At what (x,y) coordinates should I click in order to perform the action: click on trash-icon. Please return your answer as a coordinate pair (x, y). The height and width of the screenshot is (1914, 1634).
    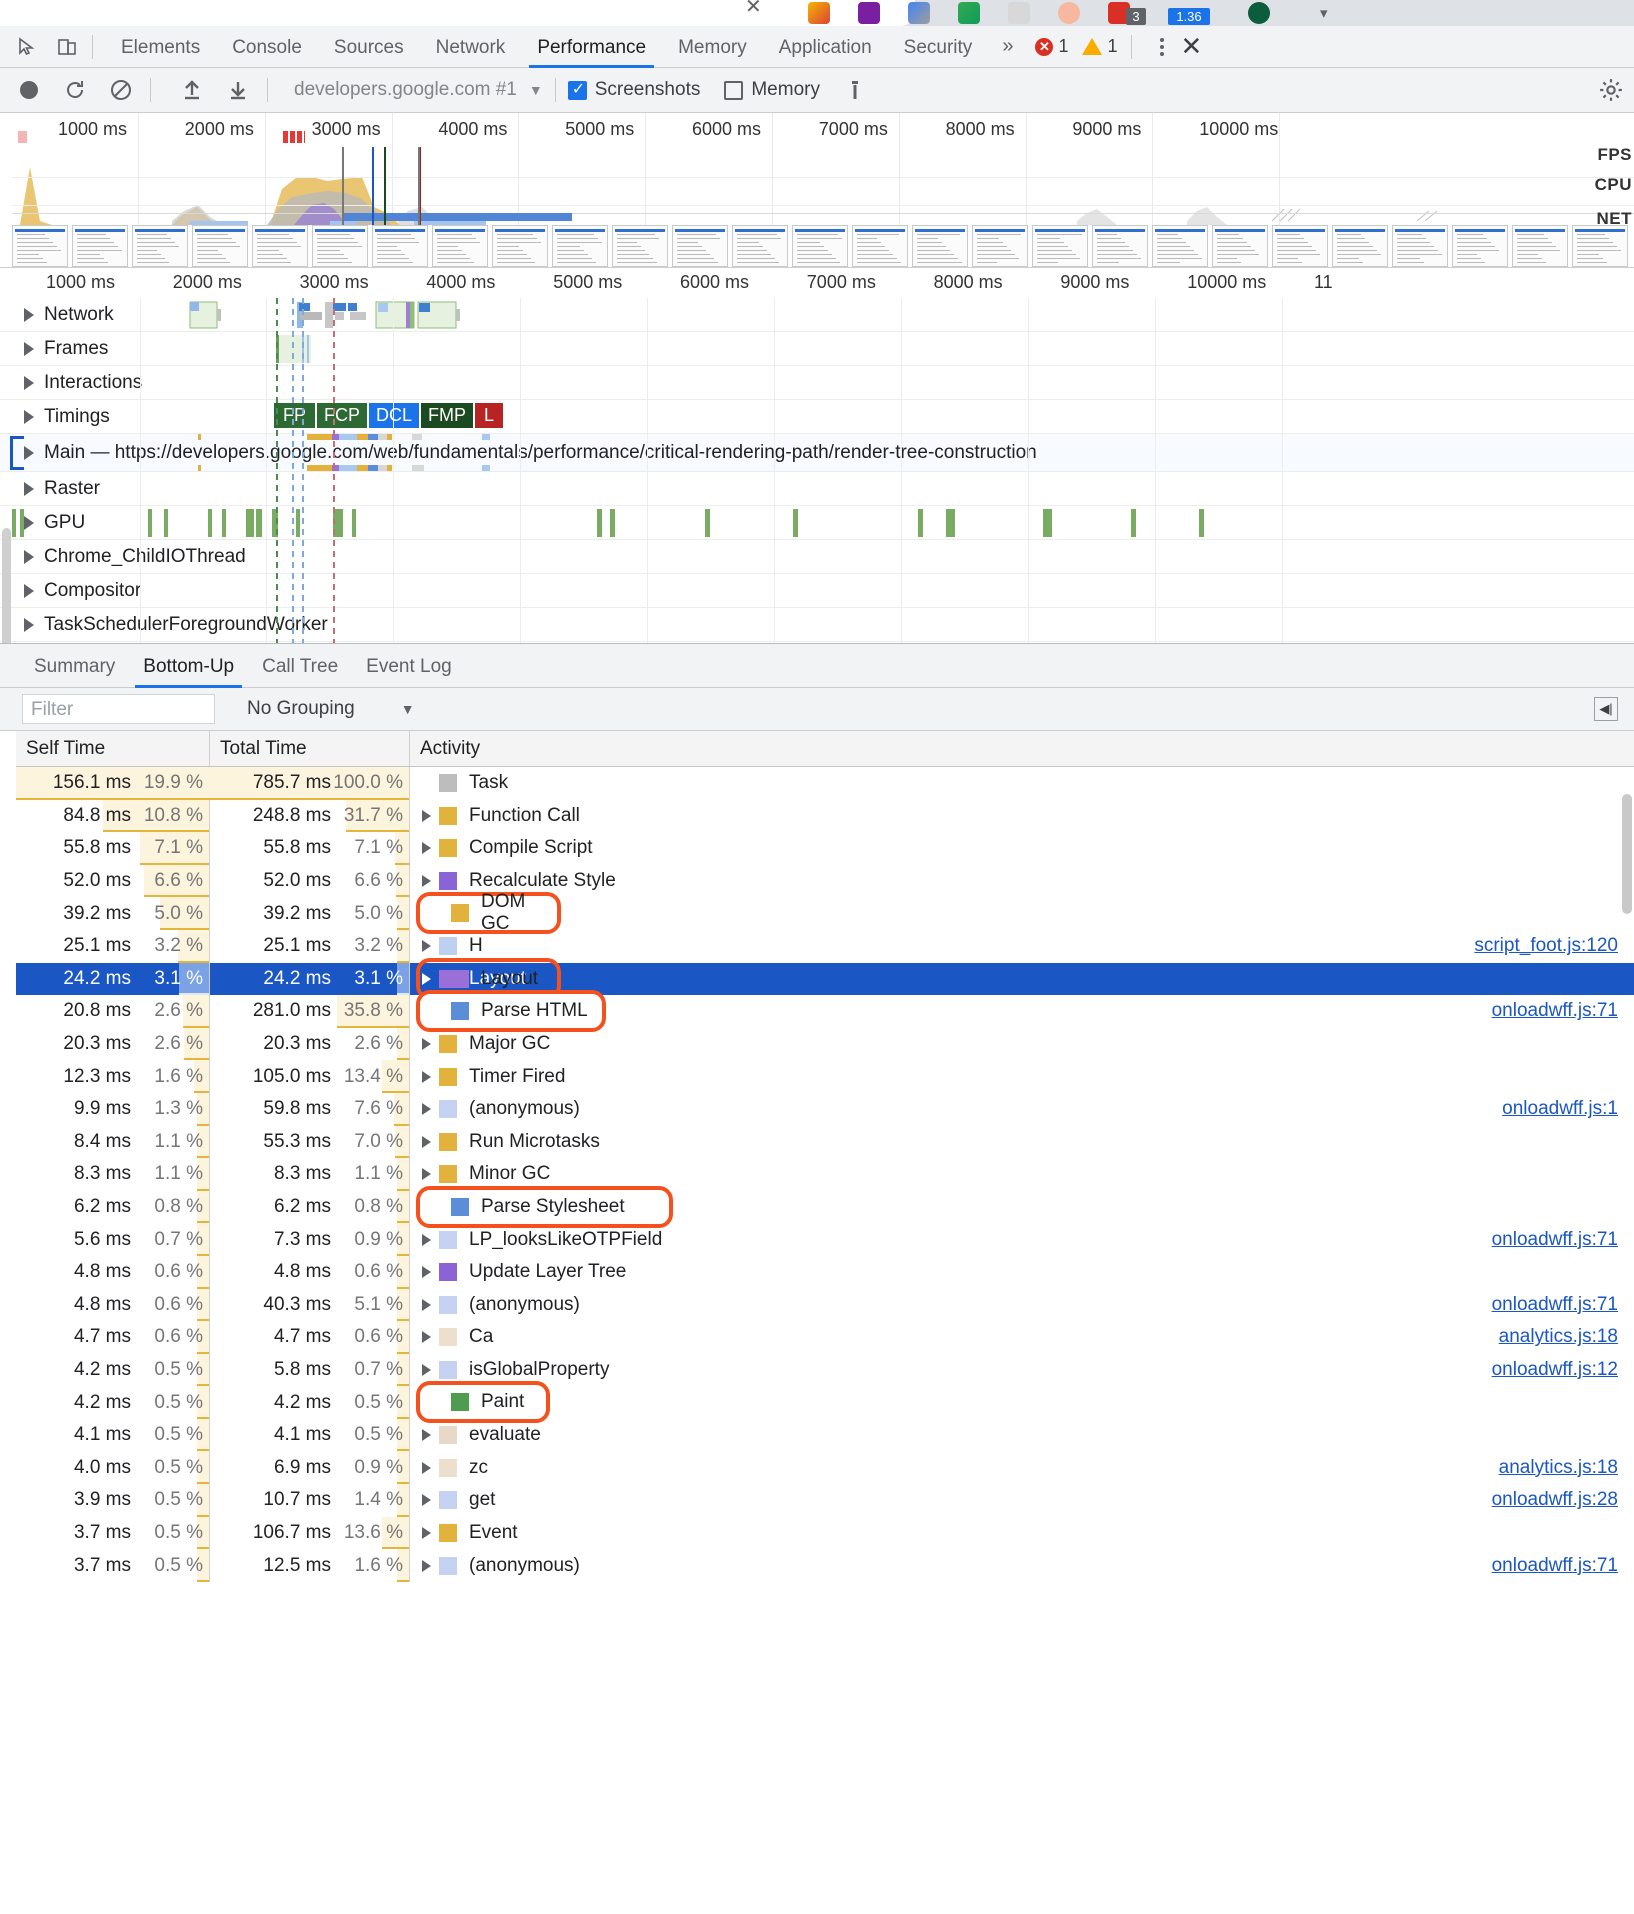
    Looking at the image, I should click on (855, 90).